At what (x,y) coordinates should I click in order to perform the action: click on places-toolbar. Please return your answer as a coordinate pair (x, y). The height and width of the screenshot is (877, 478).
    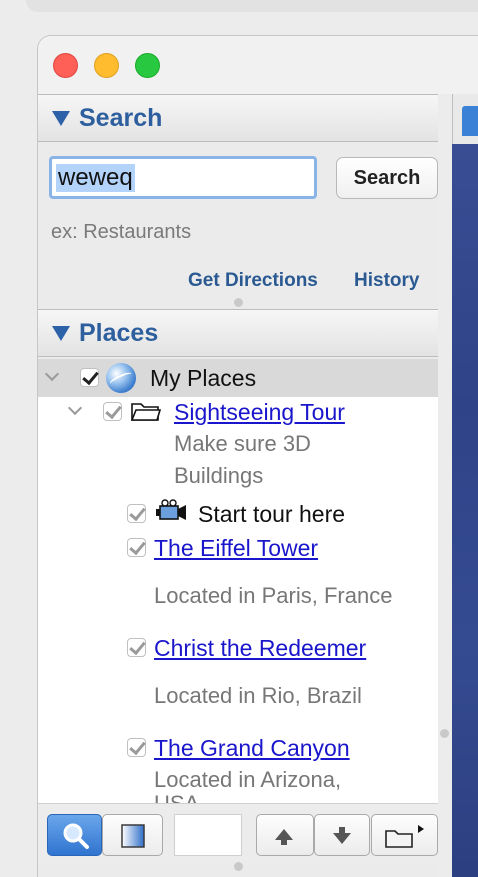
    Looking at the image, I should click on (238, 833).